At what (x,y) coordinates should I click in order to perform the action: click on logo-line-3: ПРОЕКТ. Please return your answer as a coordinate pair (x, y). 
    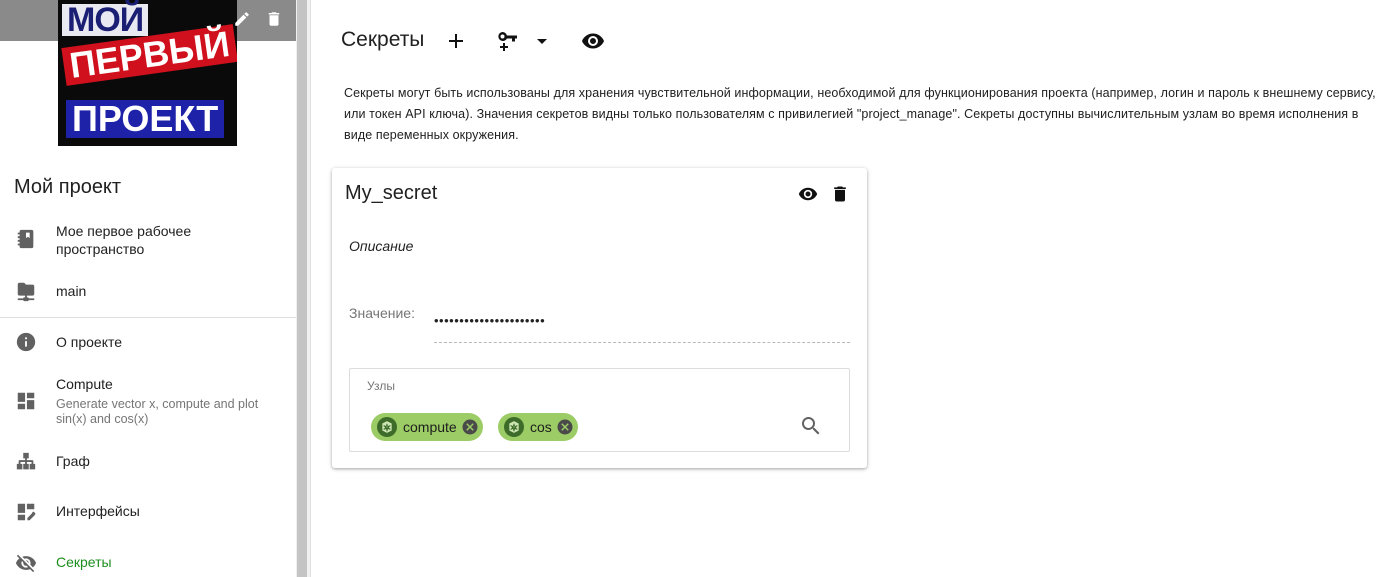
    Looking at the image, I should click on (145, 119).